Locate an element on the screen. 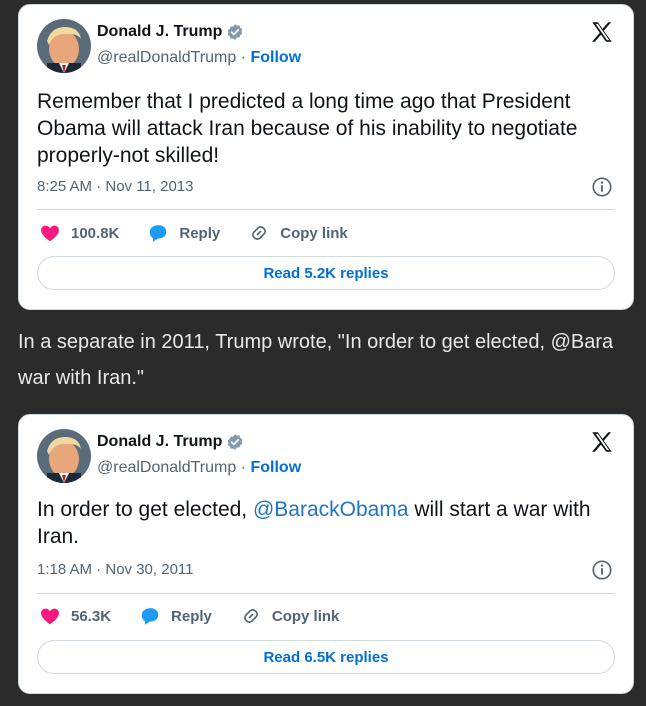  read-replies-button: Read 6.5K replies is located at coordinates (326, 657).